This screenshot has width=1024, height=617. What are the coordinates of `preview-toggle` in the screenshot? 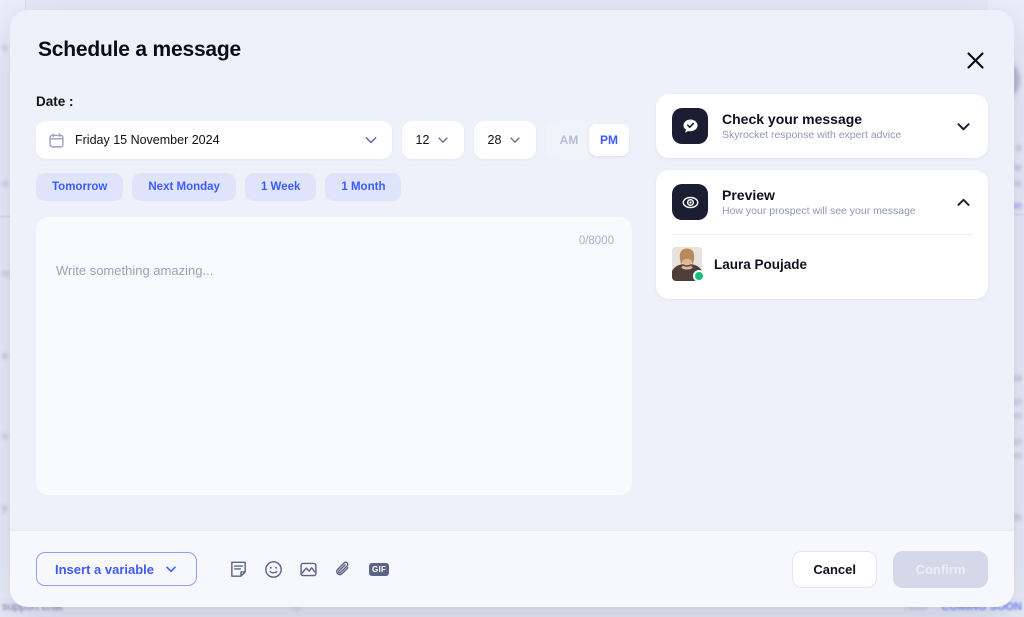 It's located at (963, 202).